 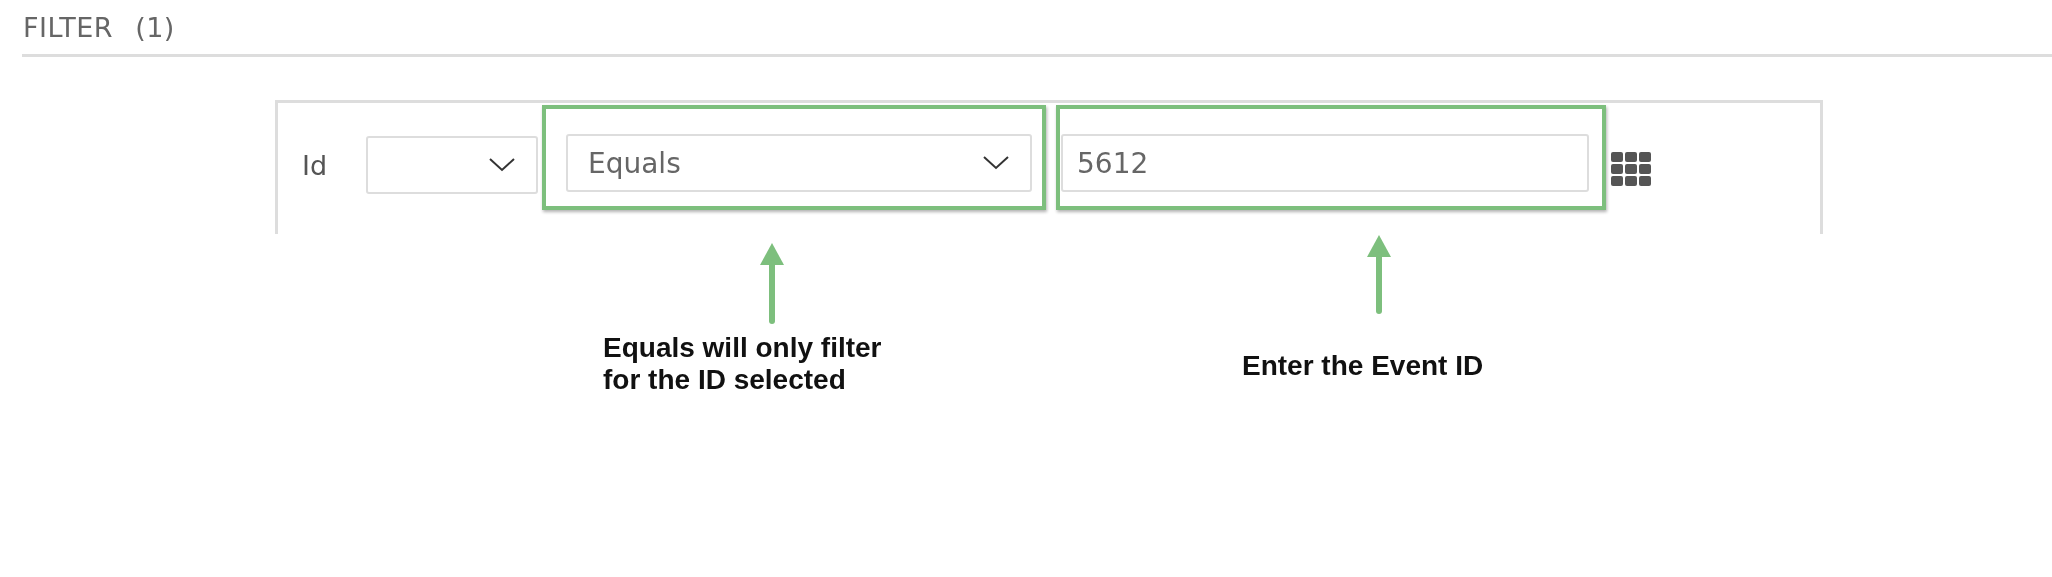 I want to click on value-input: 5612, so click(x=1325, y=163).